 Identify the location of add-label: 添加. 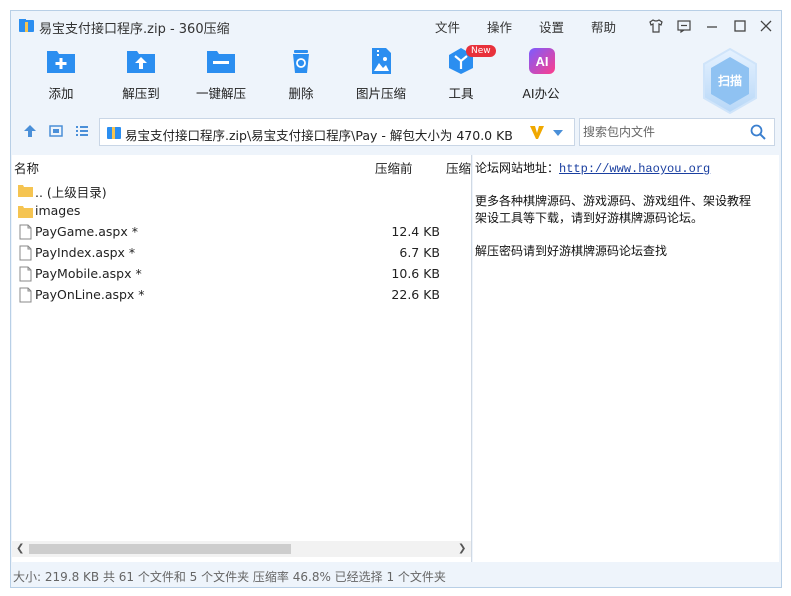
(61, 93).